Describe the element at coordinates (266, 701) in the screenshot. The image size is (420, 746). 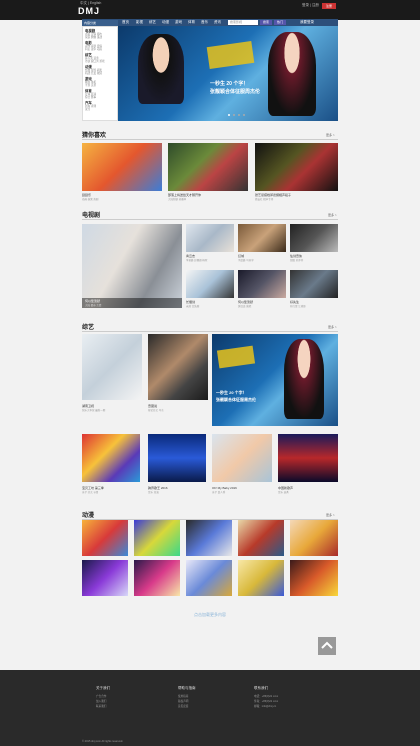
I see `footer-contact: 传真：+86(0)21 xxxx` at that location.